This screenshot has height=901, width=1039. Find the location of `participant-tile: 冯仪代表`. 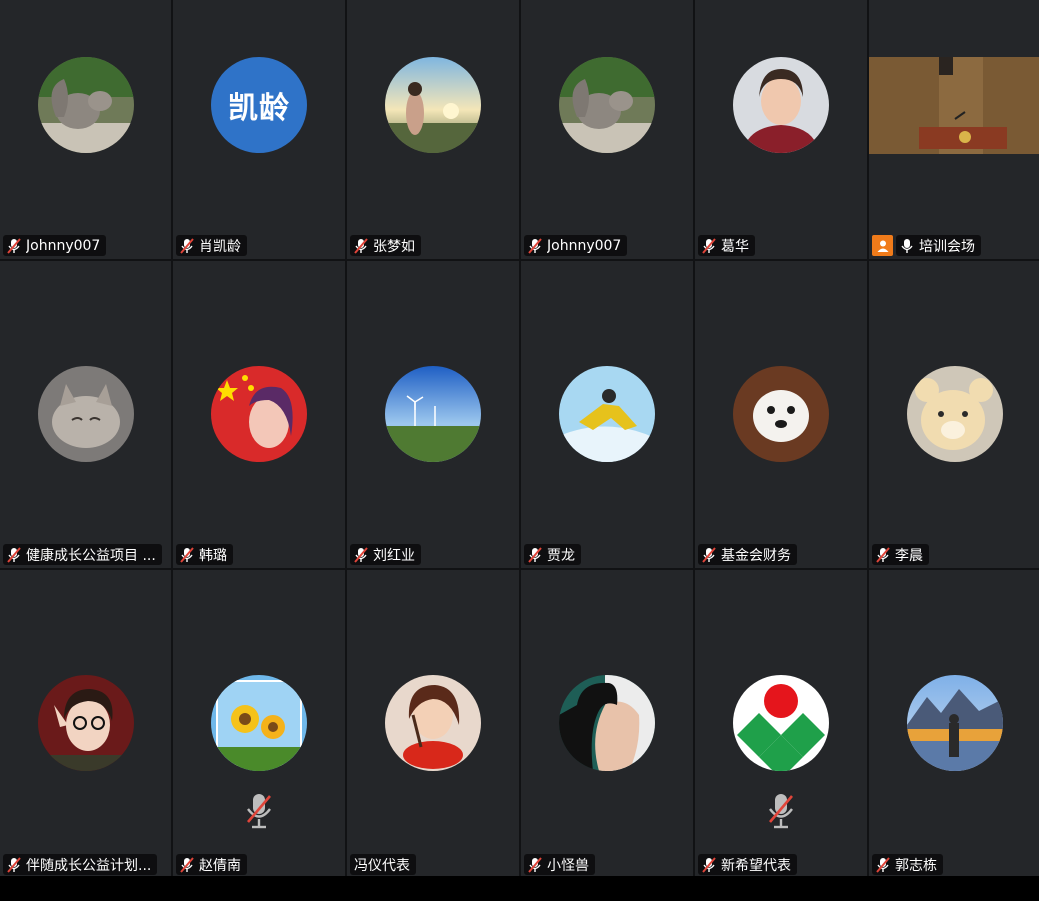

participant-tile: 冯仪代表 is located at coordinates (433, 724).